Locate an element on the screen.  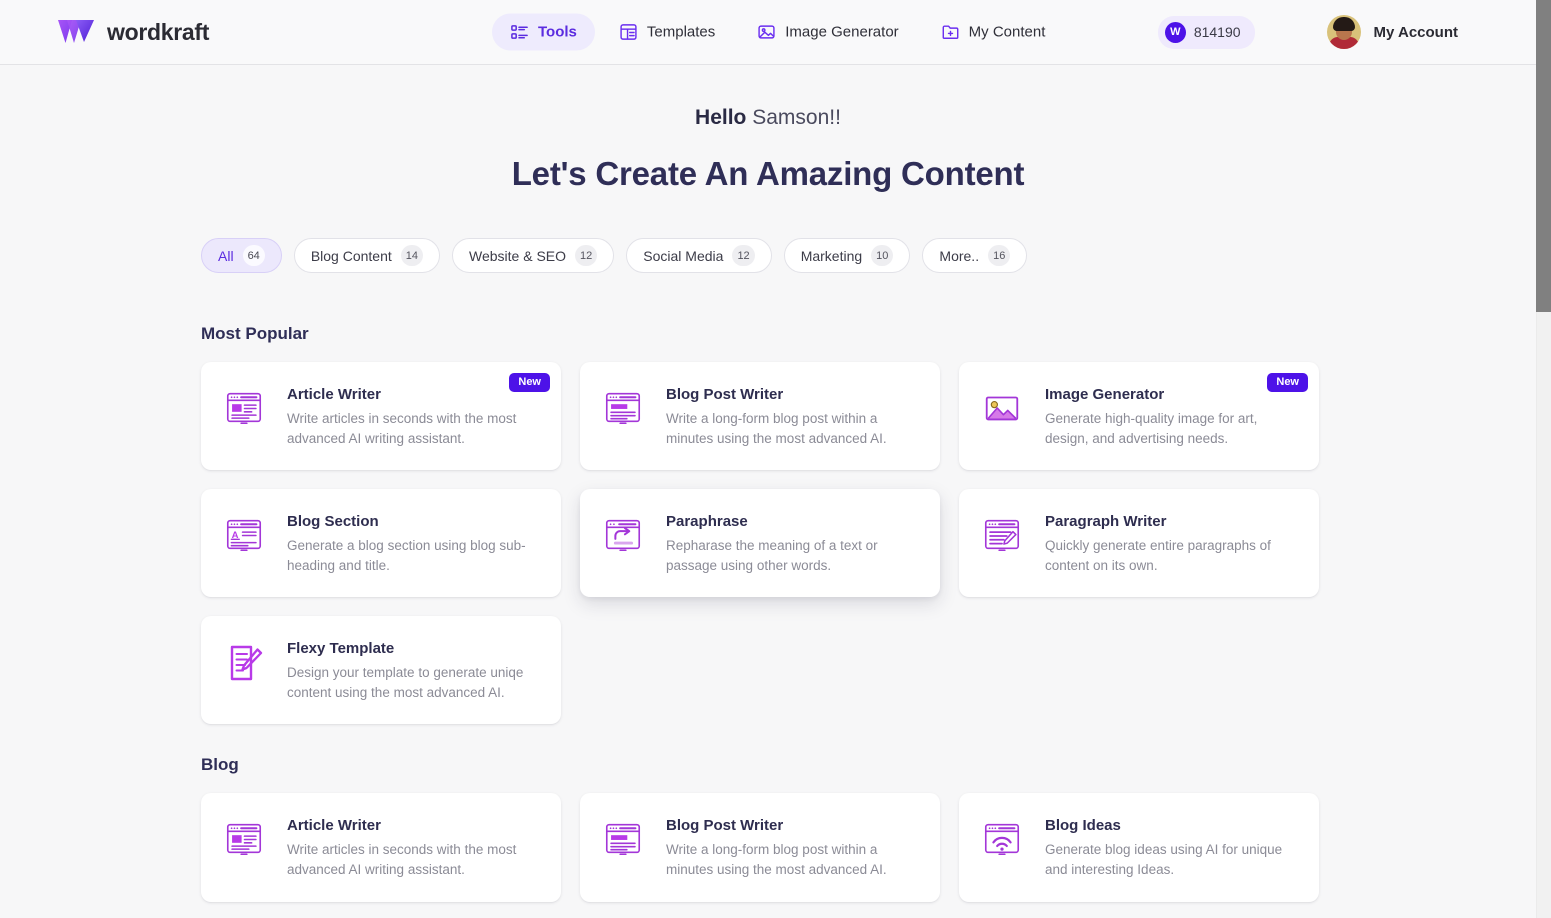
folder-plus-icon is located at coordinates (950, 32).